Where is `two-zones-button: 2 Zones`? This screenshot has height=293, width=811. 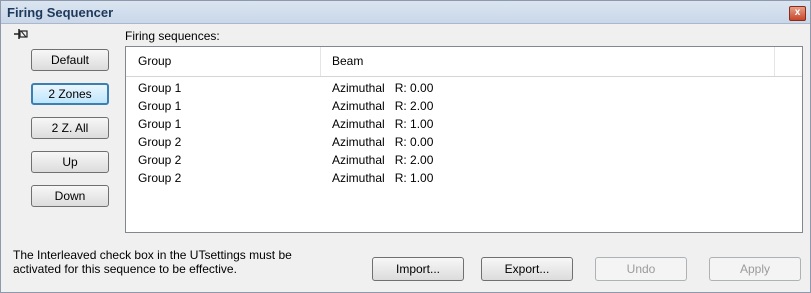 two-zones-button: 2 Zones is located at coordinates (70, 94).